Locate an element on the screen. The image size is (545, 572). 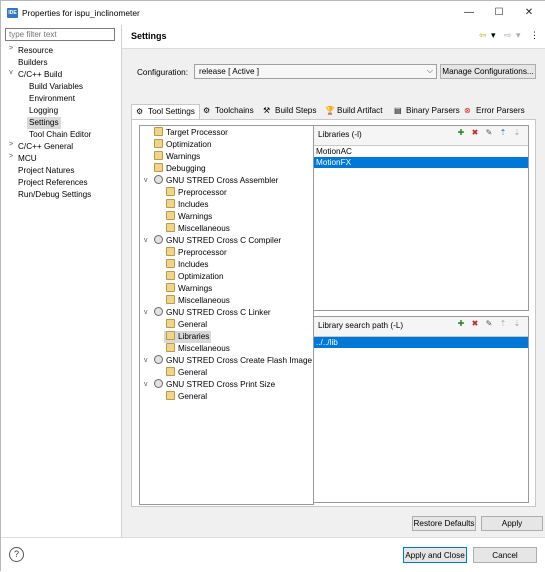
sidebar-item-environment: Environment is located at coordinates (52, 99).